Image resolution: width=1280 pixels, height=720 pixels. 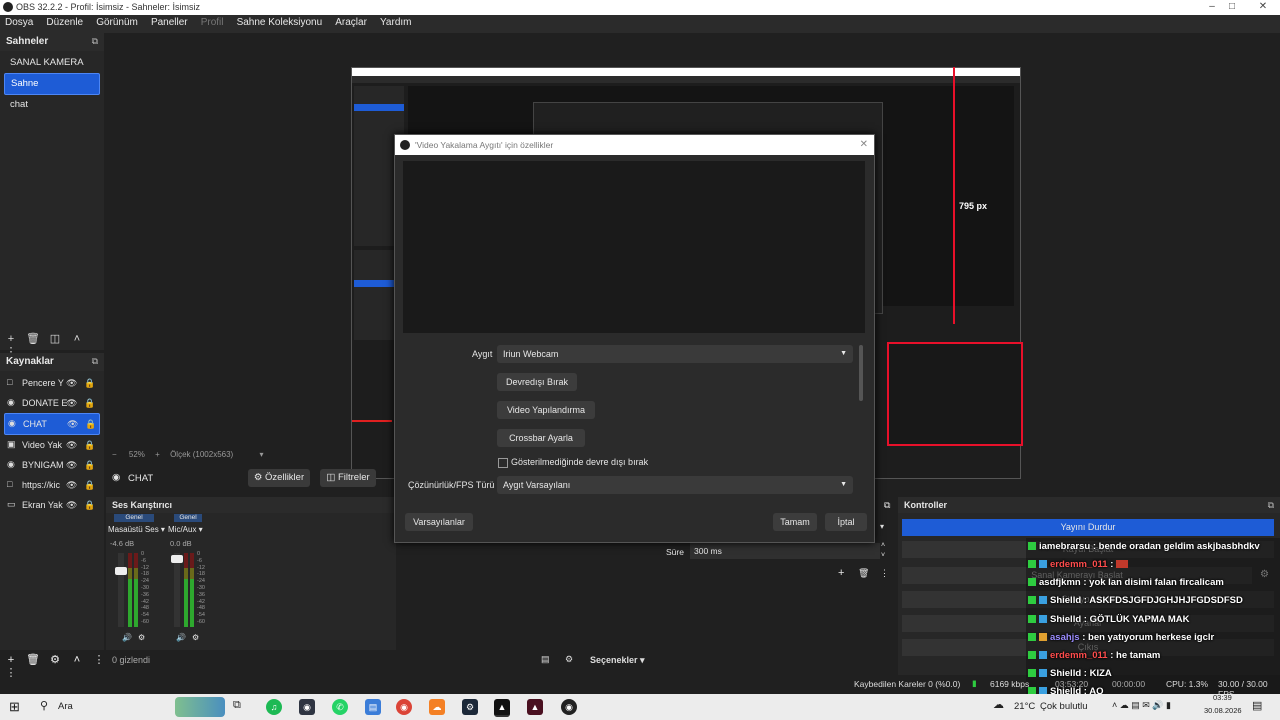 What do you see at coordinates (998, 704) in the screenshot?
I see `weather-icon: ☁` at bounding box center [998, 704].